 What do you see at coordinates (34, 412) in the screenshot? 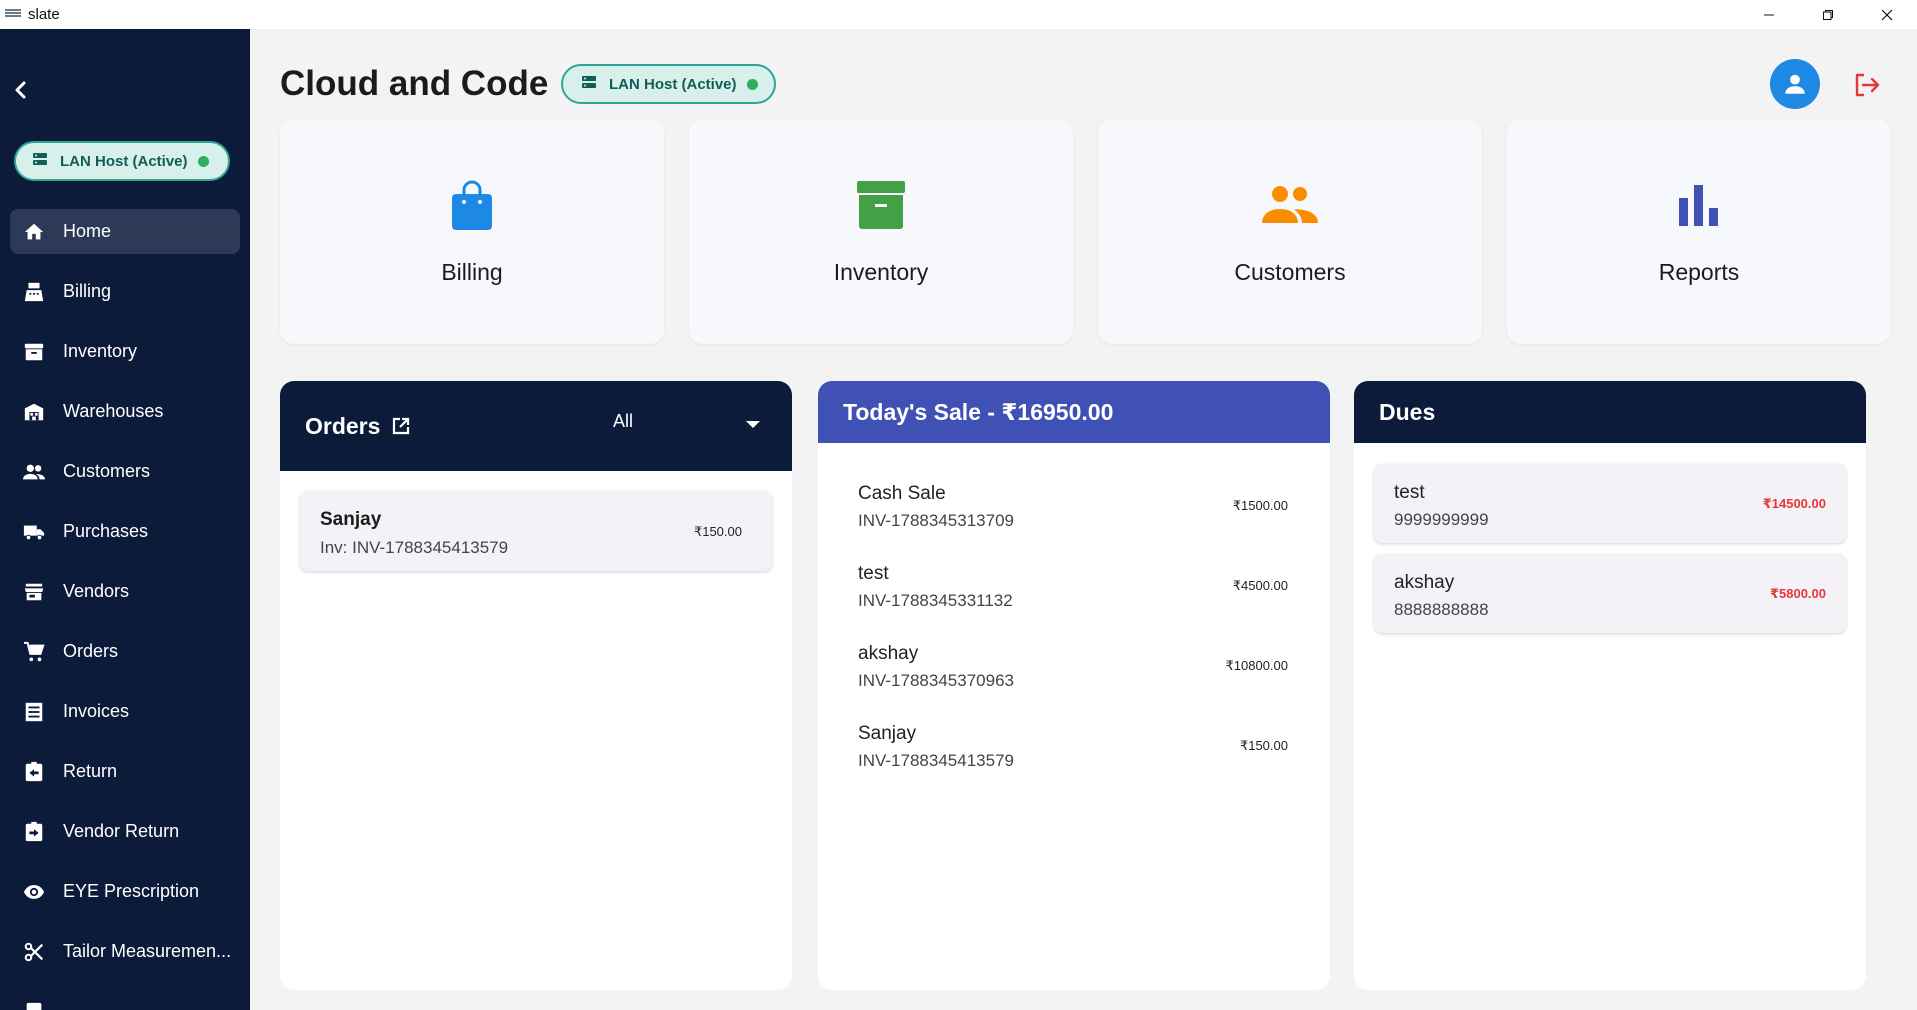
I see `warehouse-icon` at bounding box center [34, 412].